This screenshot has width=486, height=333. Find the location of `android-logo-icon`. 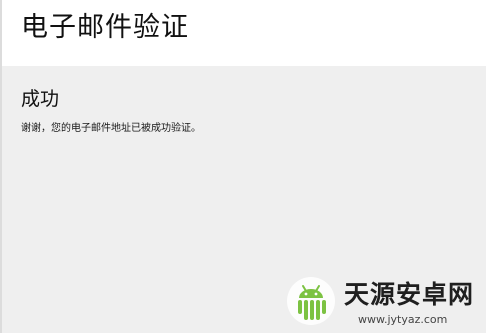

android-logo-icon is located at coordinates (311, 301).